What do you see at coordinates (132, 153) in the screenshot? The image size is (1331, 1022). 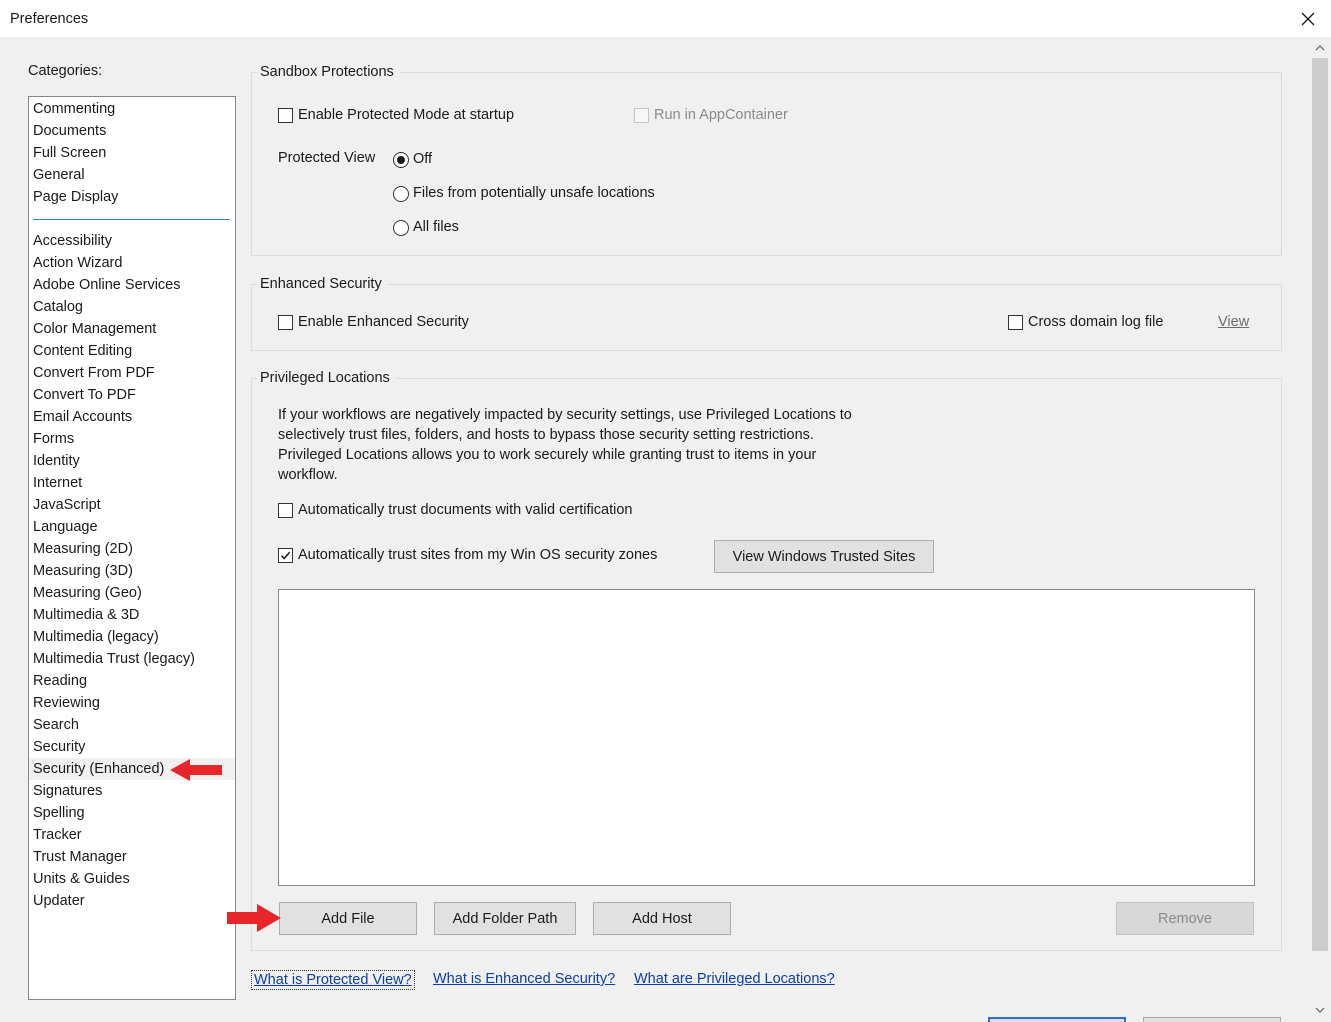 I see `category-item: Full Screen` at bounding box center [132, 153].